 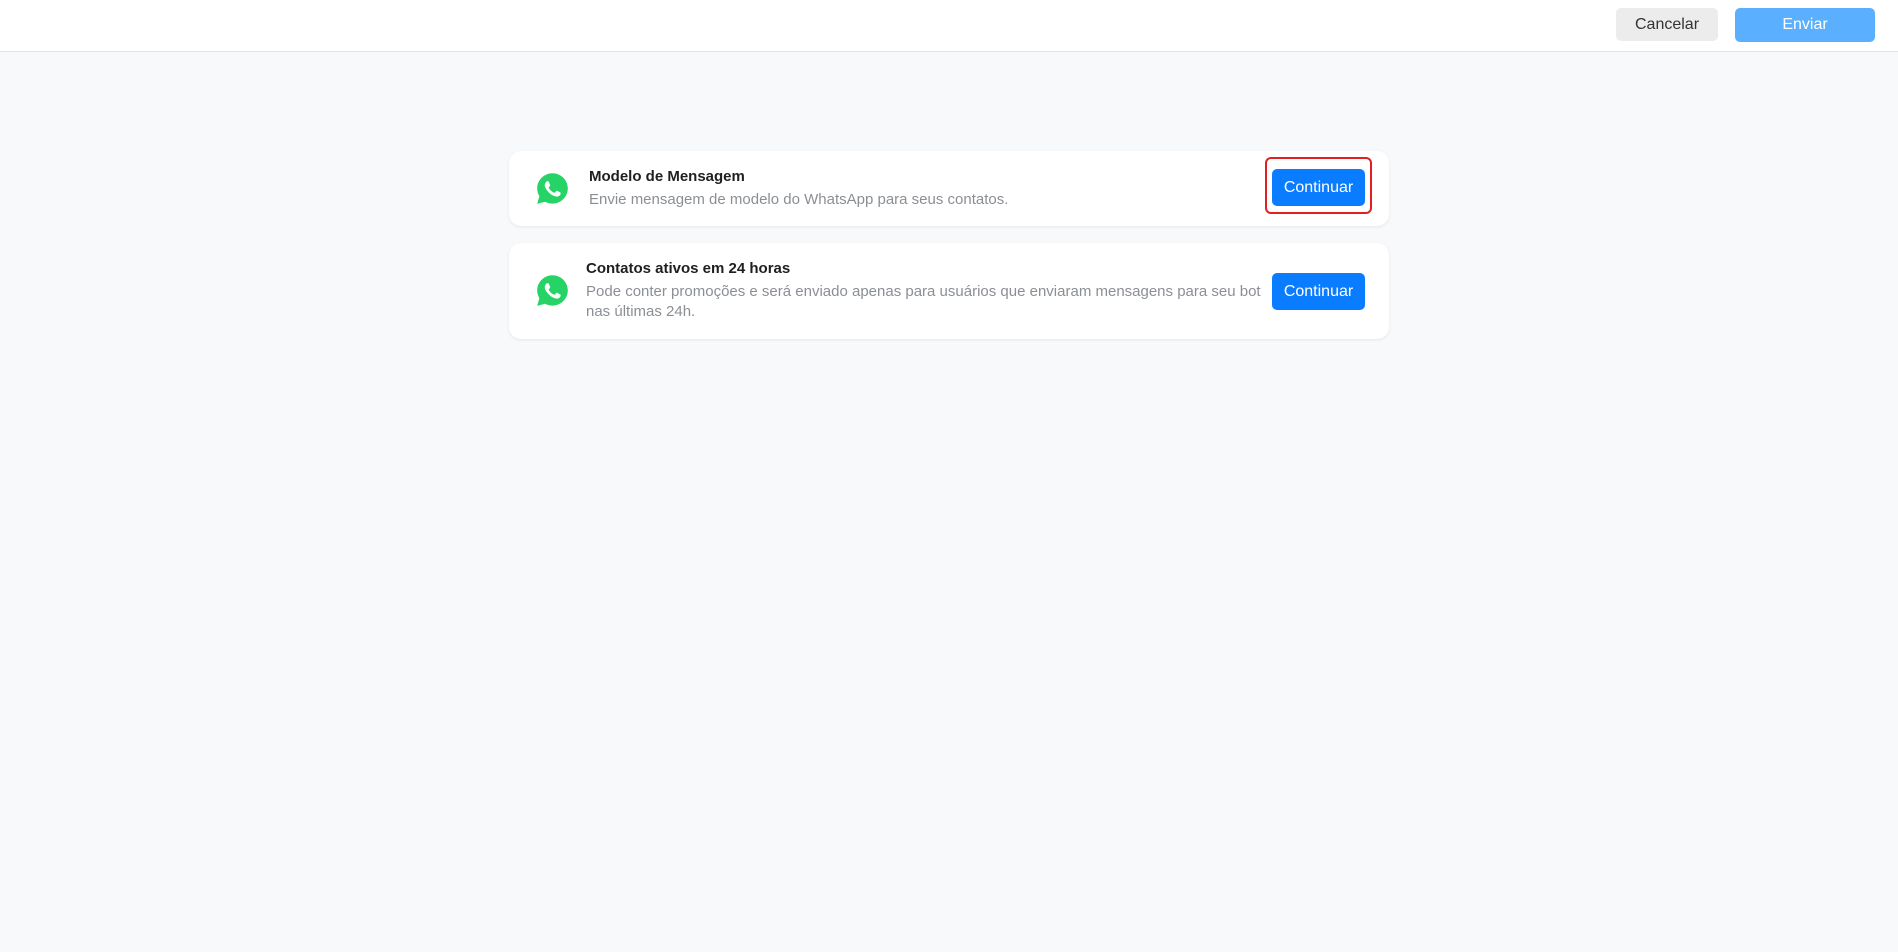 What do you see at coordinates (1805, 25) in the screenshot?
I see `send-button: Enviar` at bounding box center [1805, 25].